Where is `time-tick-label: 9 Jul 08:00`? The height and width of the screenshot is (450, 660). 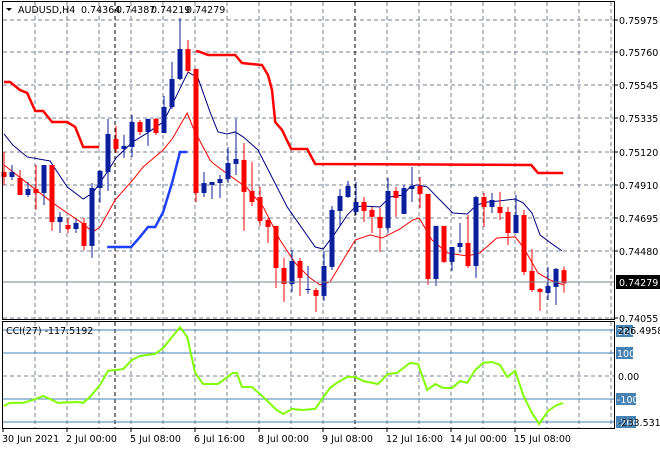
time-tick-label: 9 Jul 08:00 is located at coordinates (347, 439).